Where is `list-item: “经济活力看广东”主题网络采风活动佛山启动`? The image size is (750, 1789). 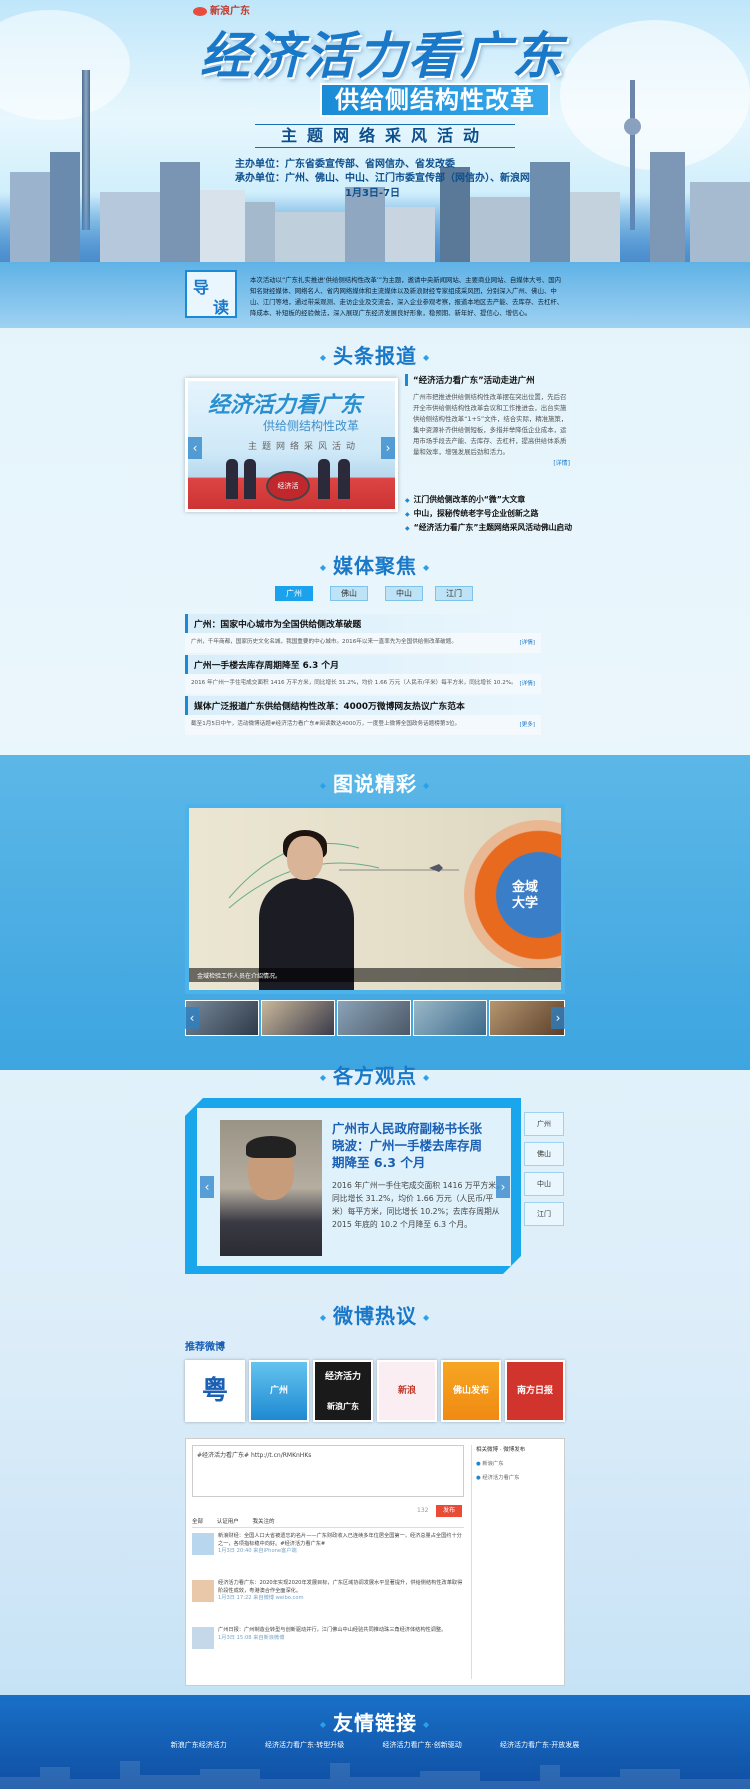
list-item: “经济活力看广东”主题网络采风活动佛山启动 is located at coordinates (497, 528).